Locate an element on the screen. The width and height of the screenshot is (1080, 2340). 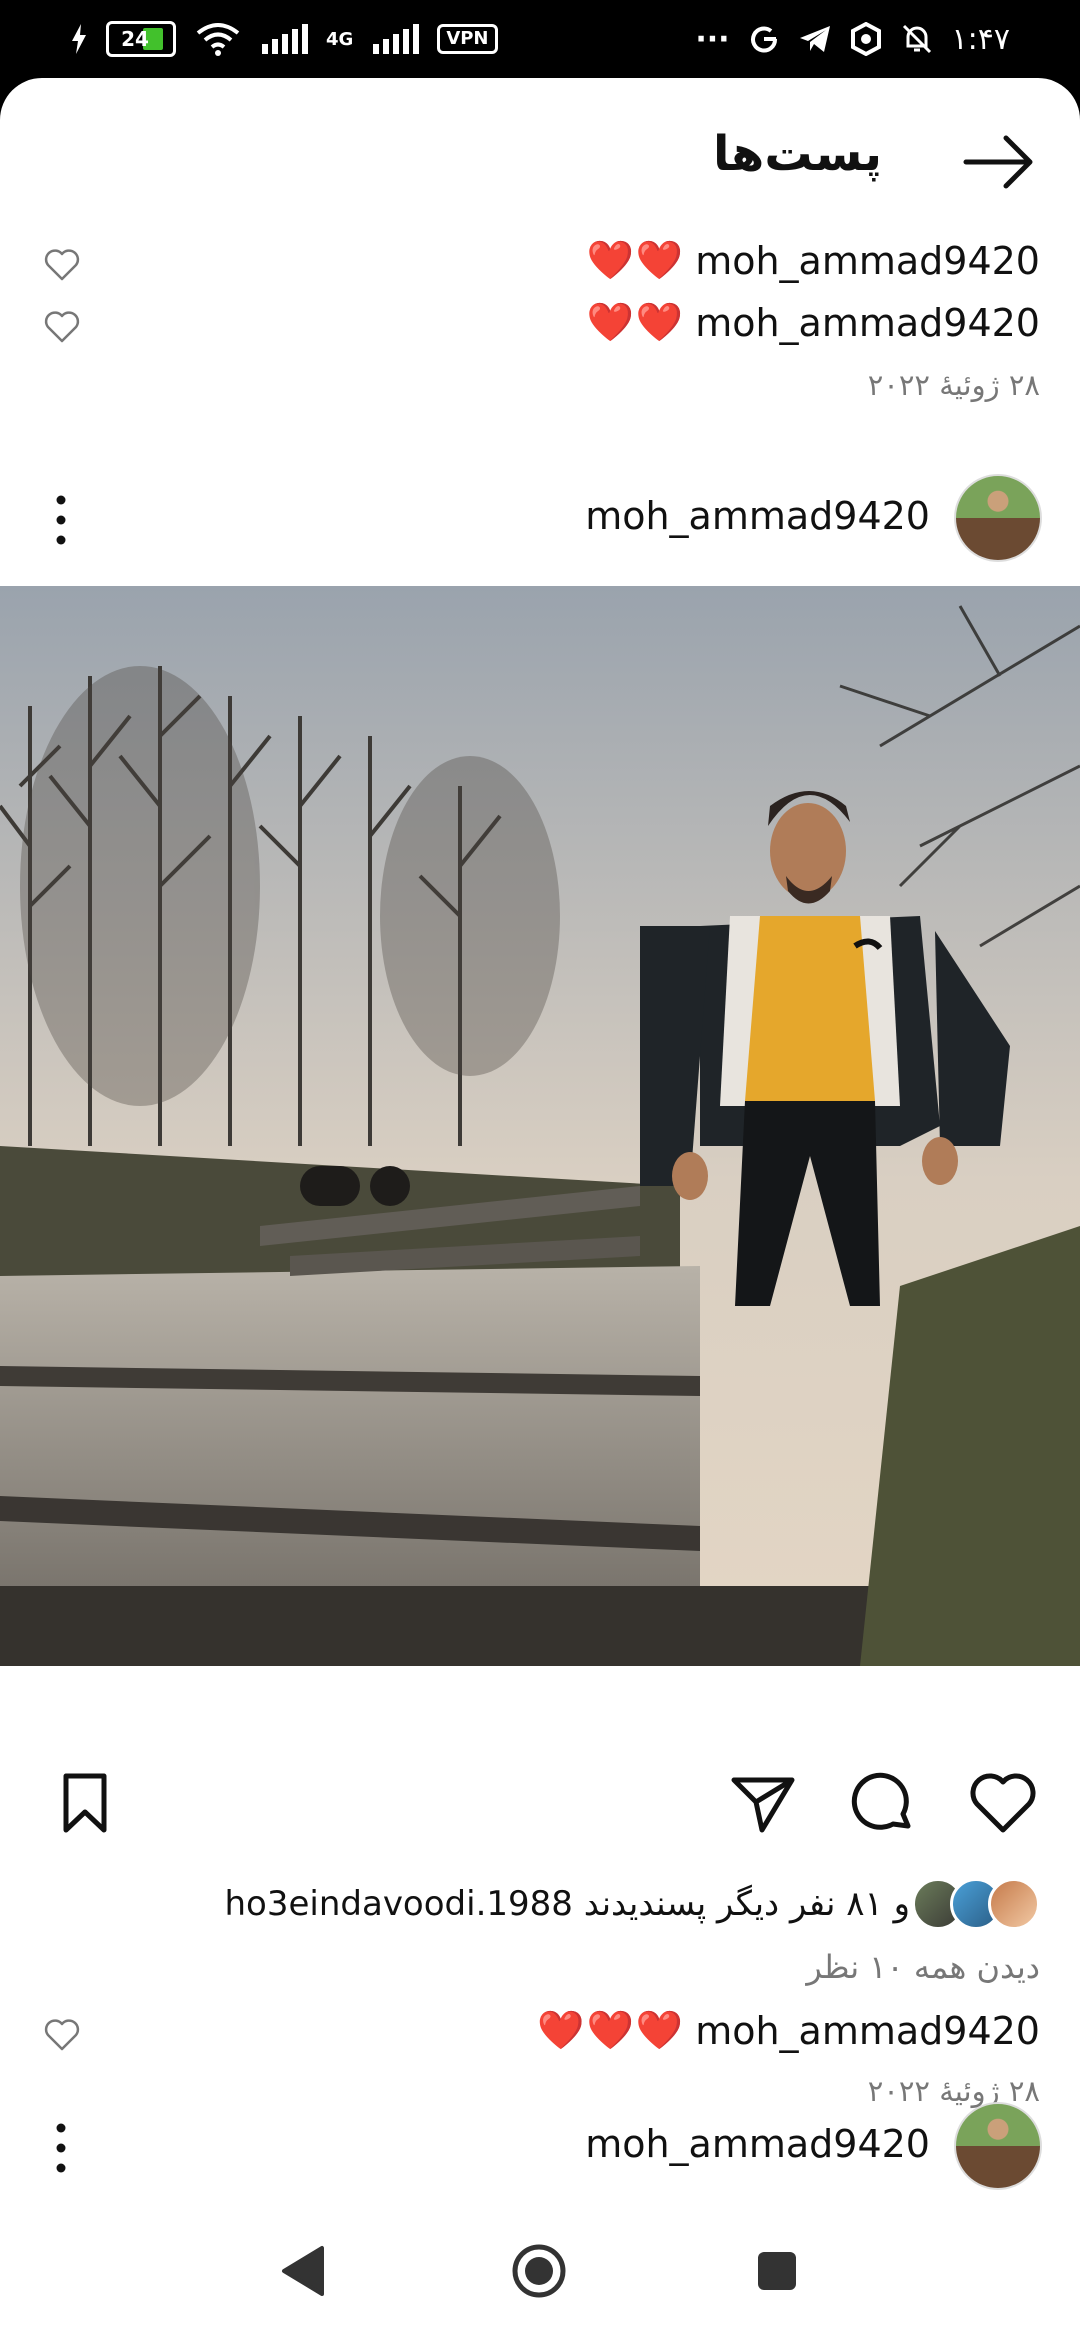
nav-home-icon is located at coordinates (539, 2271).